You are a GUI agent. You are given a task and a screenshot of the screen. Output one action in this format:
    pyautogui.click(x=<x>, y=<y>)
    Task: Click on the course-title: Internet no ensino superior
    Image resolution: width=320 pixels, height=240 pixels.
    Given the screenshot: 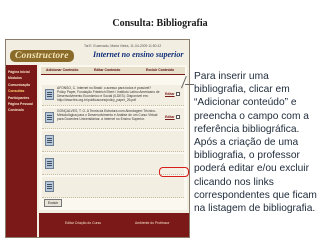 What is the action you would take?
    pyautogui.click(x=138, y=54)
    